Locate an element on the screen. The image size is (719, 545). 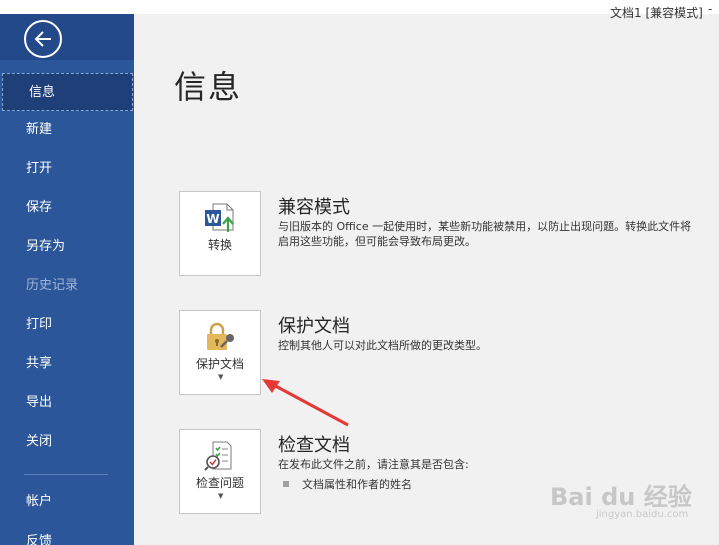
convert-label: 转换 is located at coordinates (219, 245).